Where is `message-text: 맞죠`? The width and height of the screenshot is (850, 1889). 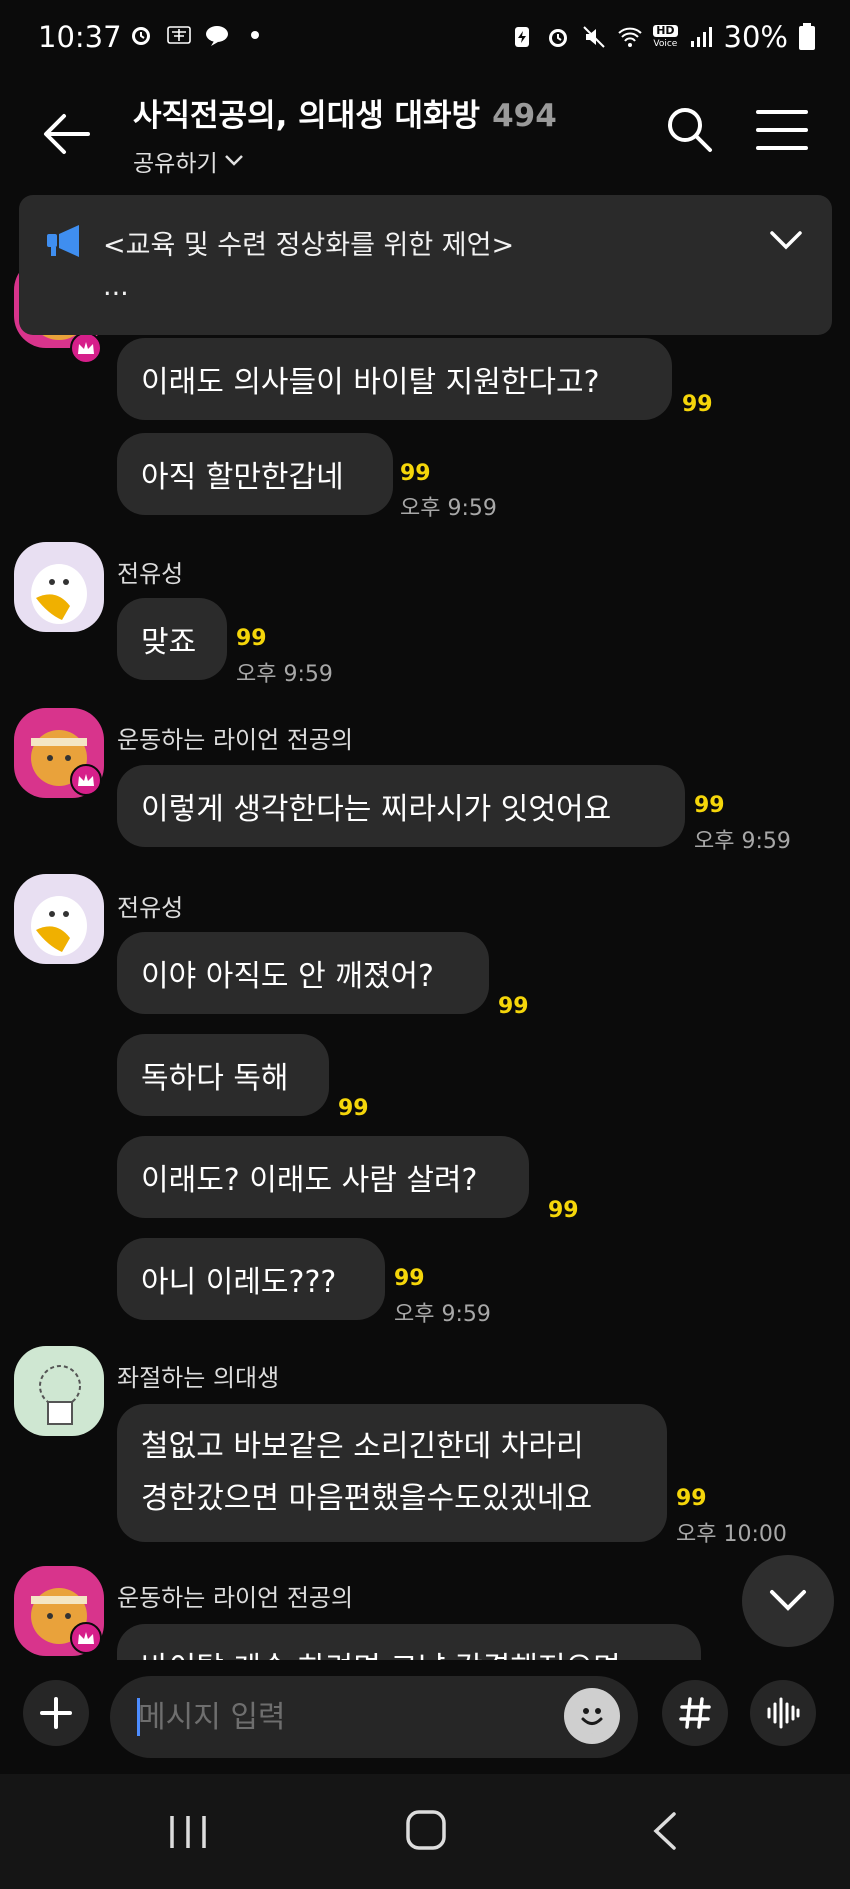
message-text: 맞죠 is located at coordinates (169, 642).